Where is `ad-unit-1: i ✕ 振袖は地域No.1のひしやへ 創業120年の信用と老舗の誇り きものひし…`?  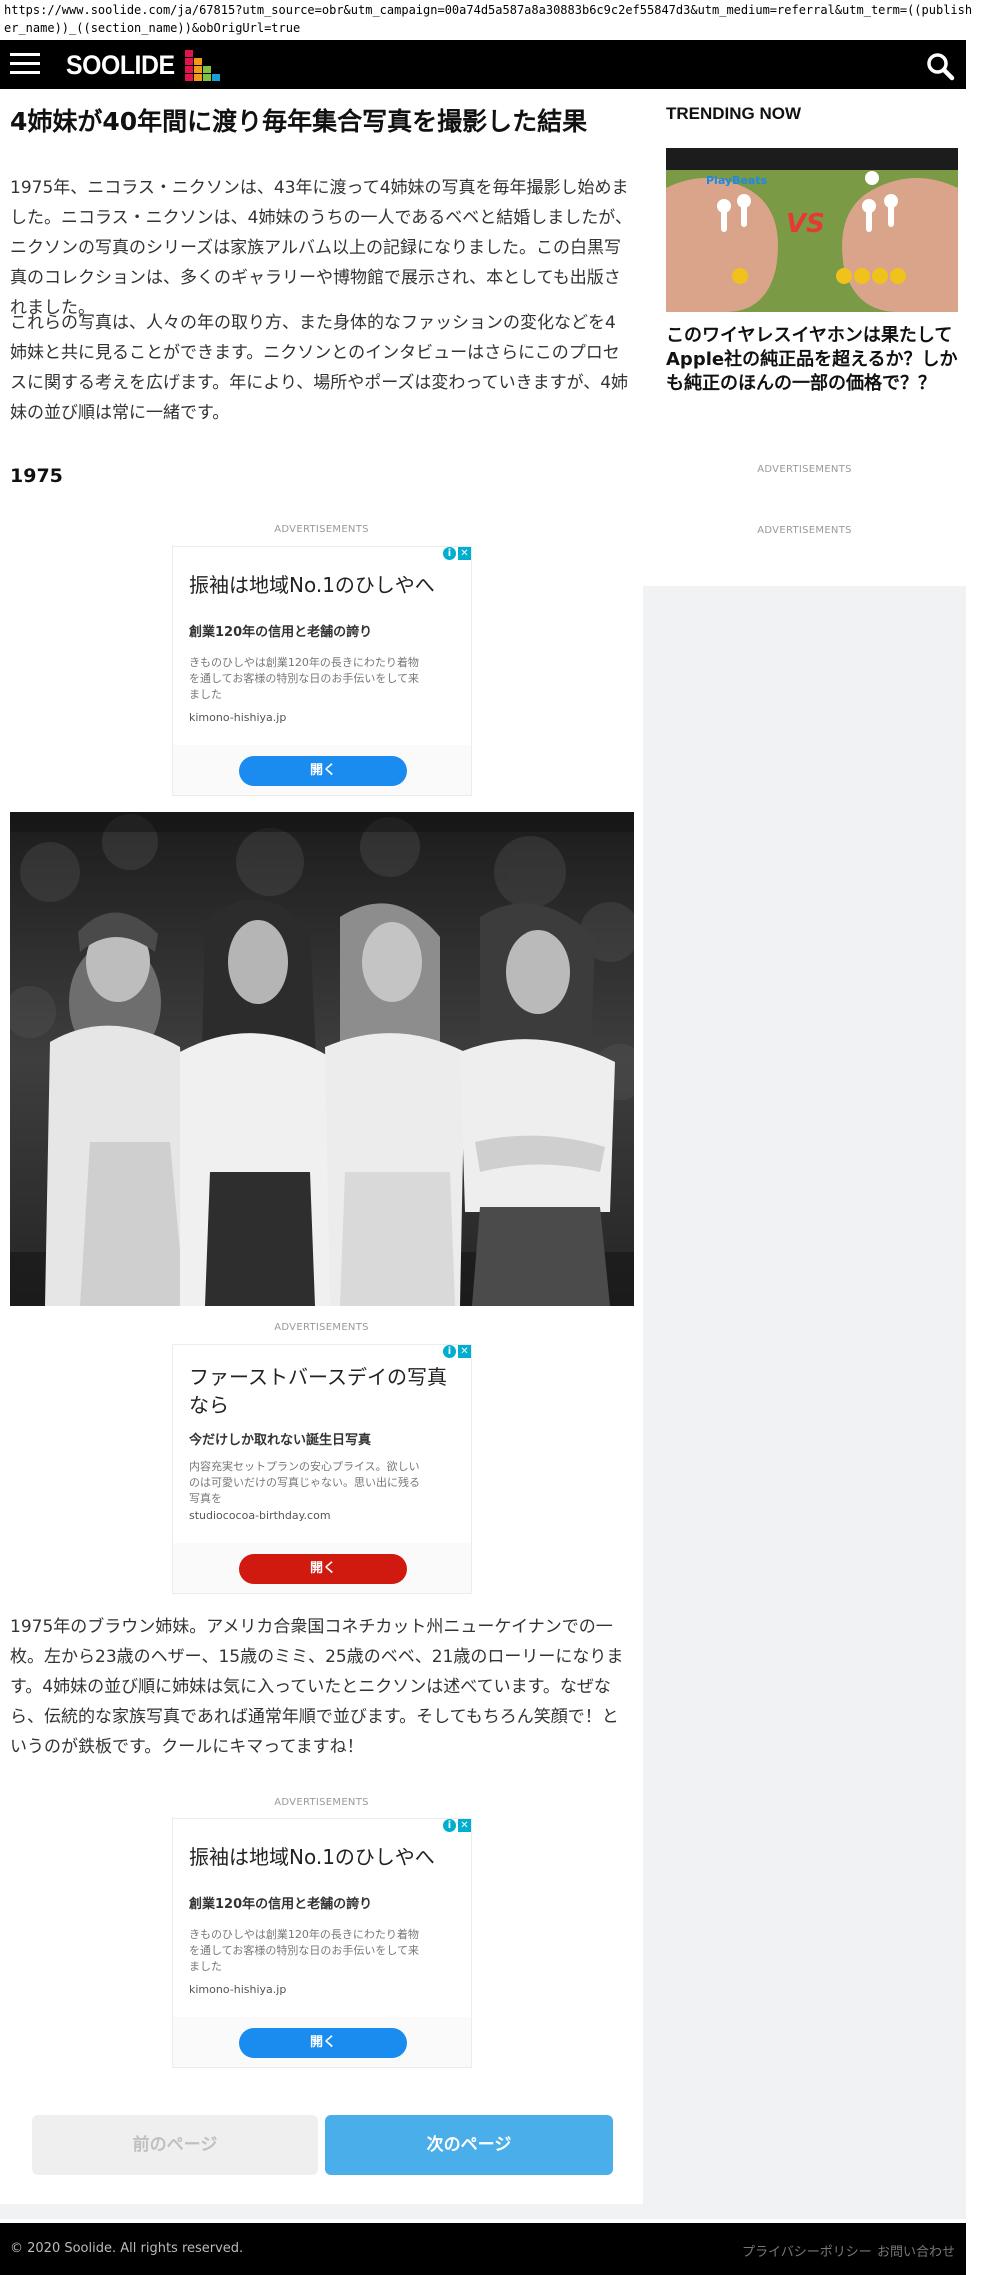 ad-unit-1: i ✕ 振袖は地域No.1のひしやへ 創業120年の信用と老舗の誇り きものひし… is located at coordinates (322, 671).